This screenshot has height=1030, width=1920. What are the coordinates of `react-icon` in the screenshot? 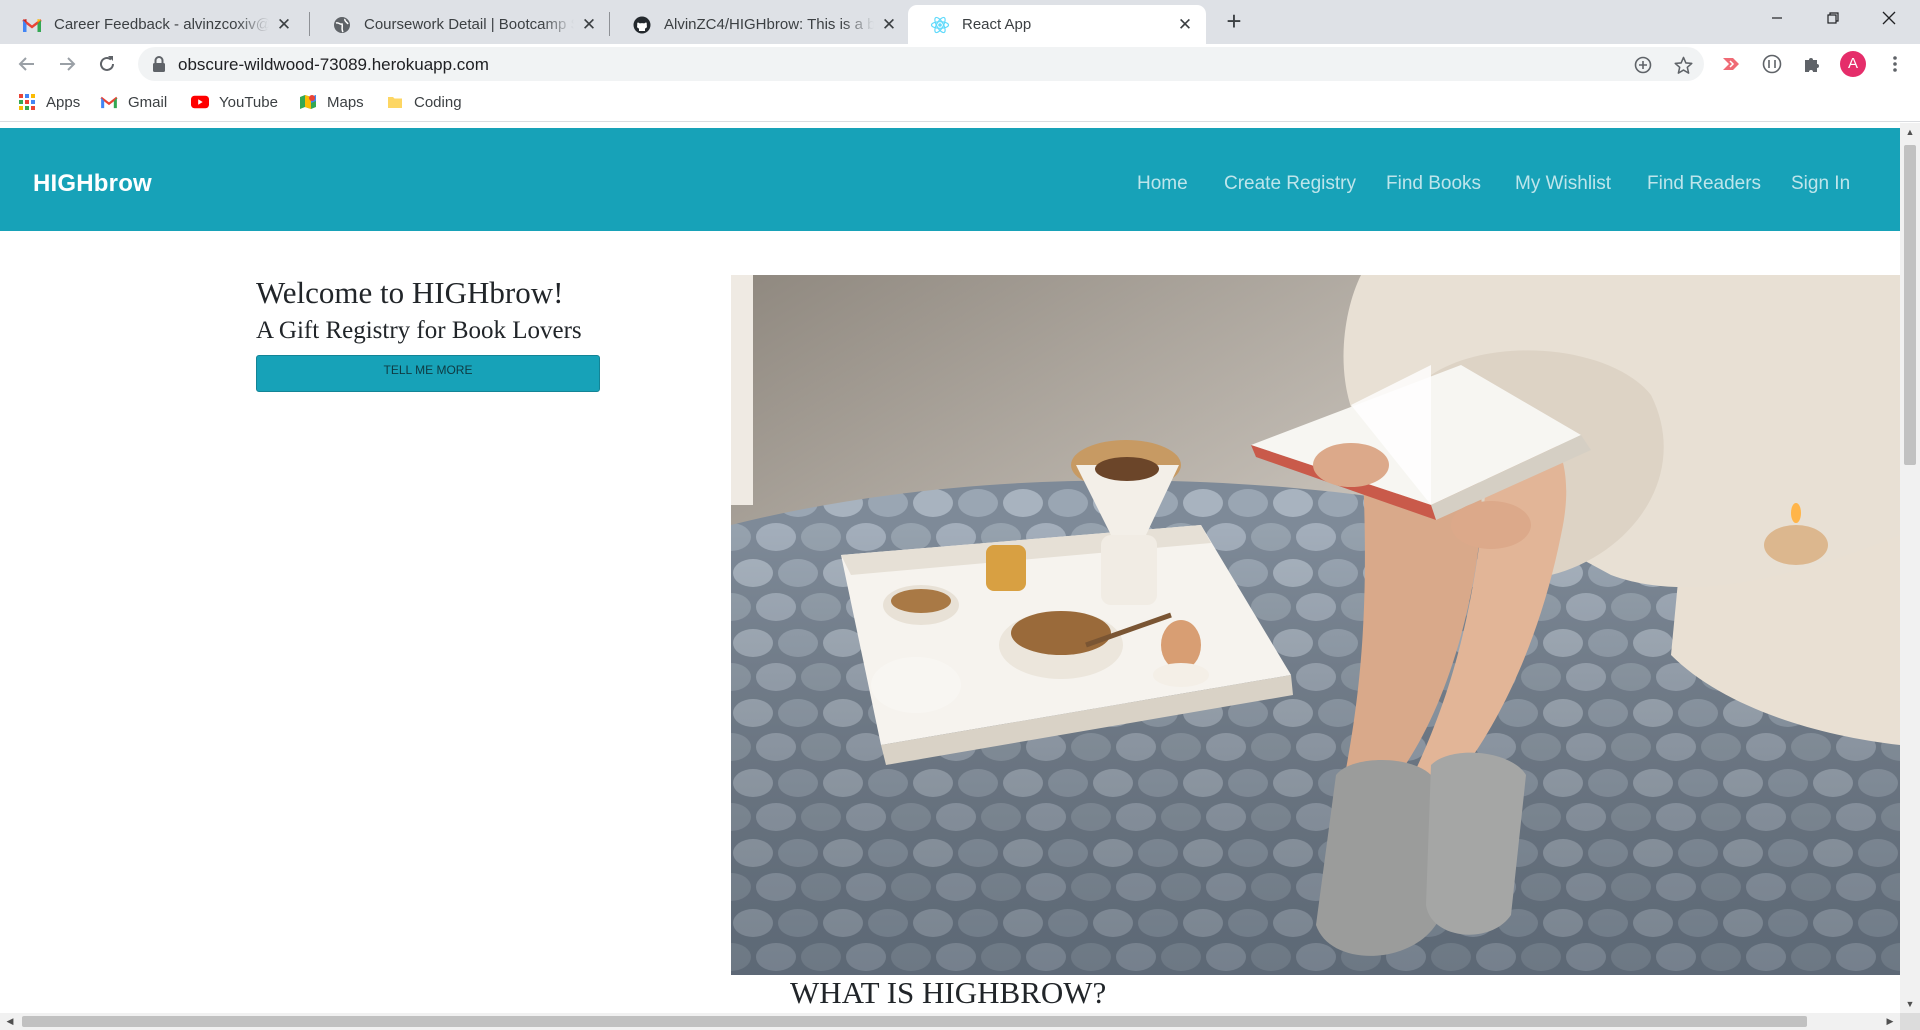 It's located at (940, 25).